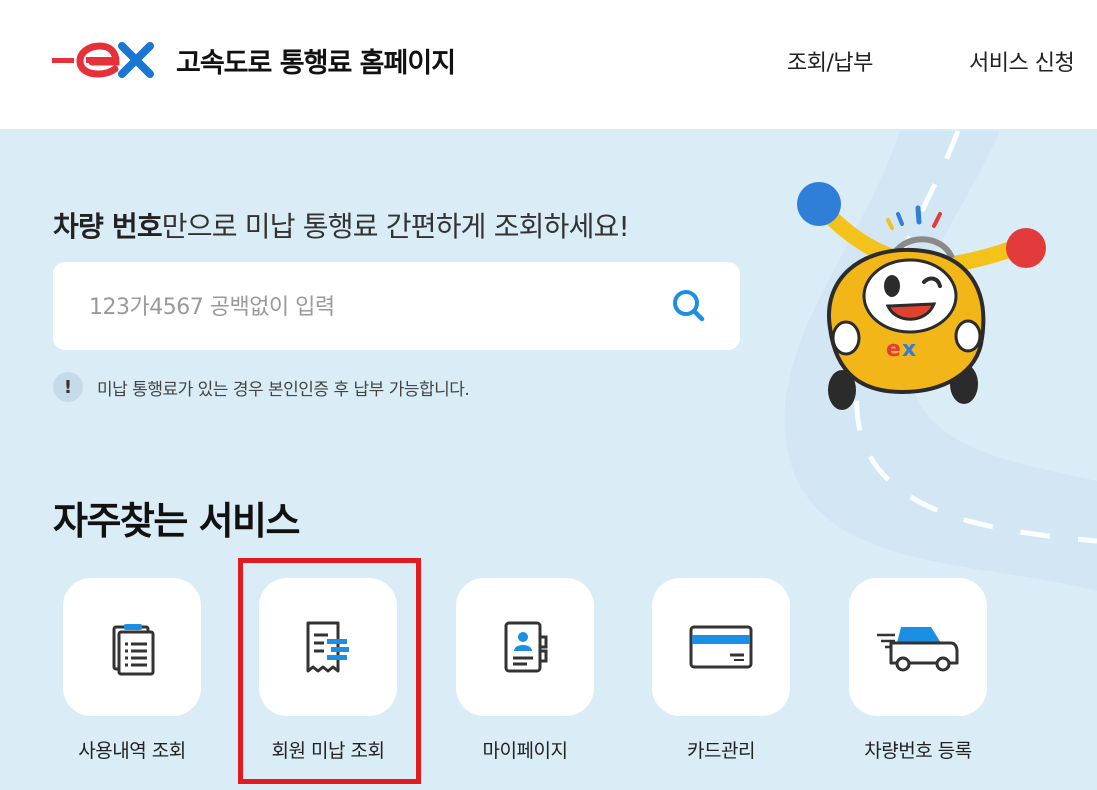 The height and width of the screenshot is (790, 1097). What do you see at coordinates (328, 751) in the screenshot?
I see `service-label: 회원 미납 조회` at bounding box center [328, 751].